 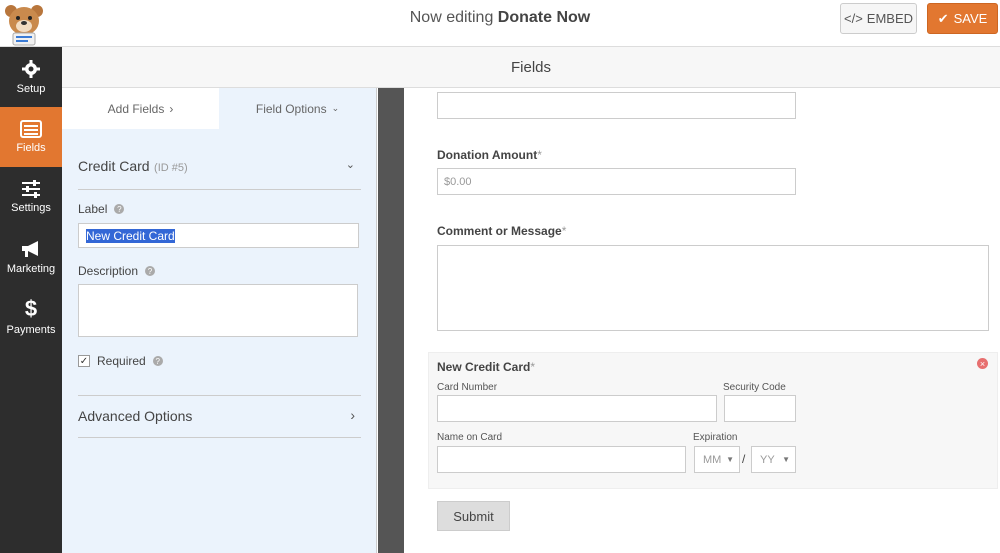 I want to click on field-title-row: Credit Card (ID #5) ⌄, so click(x=219, y=174).